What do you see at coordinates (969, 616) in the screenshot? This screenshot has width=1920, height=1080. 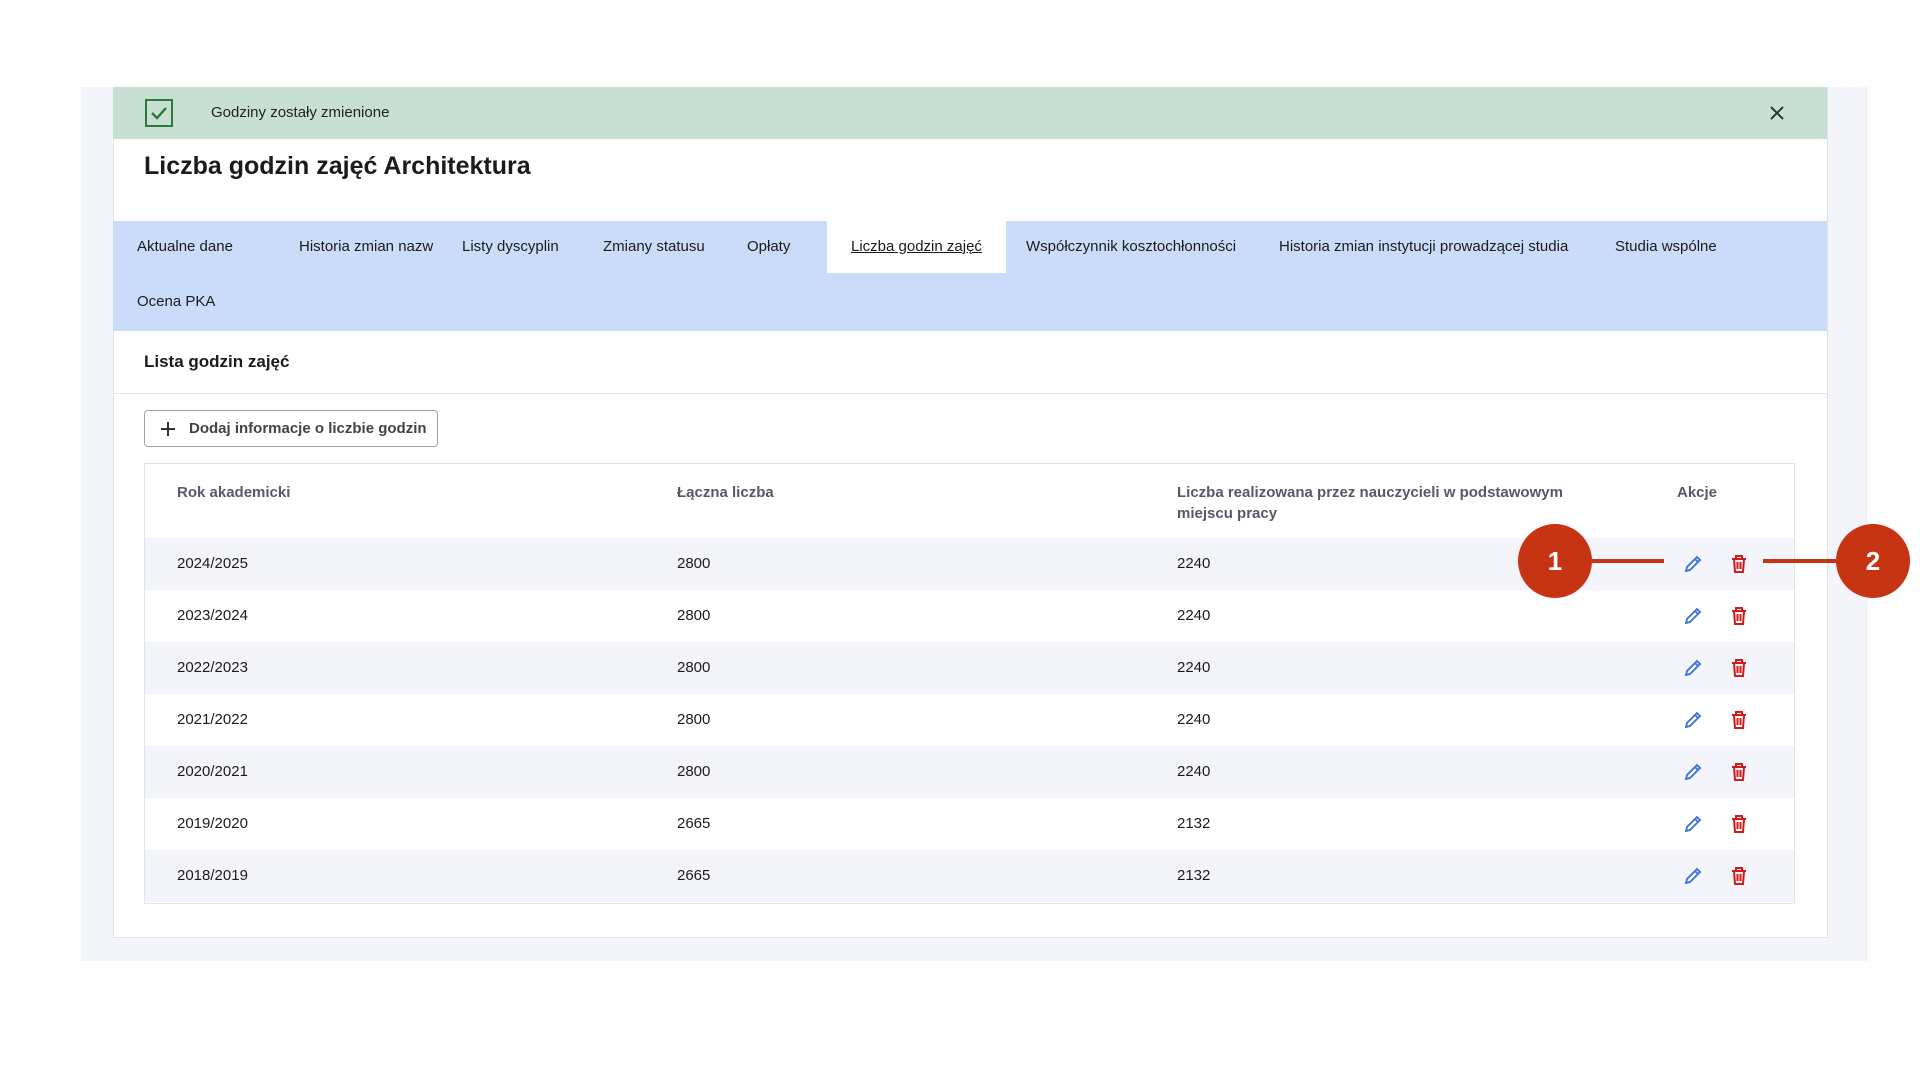 I see `table-row: 2023/2024 2800 2240` at bounding box center [969, 616].